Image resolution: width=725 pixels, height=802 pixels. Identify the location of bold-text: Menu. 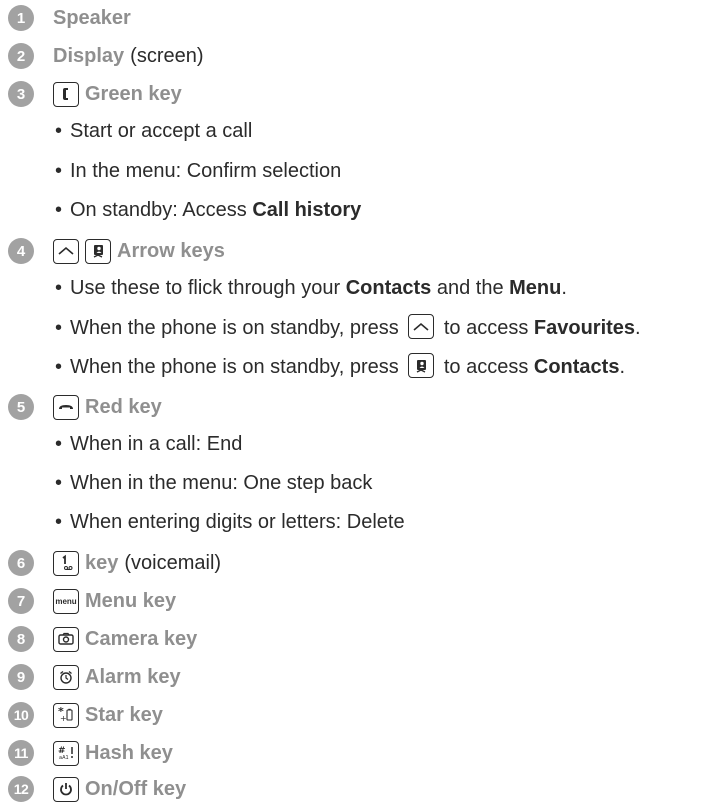
(535, 288).